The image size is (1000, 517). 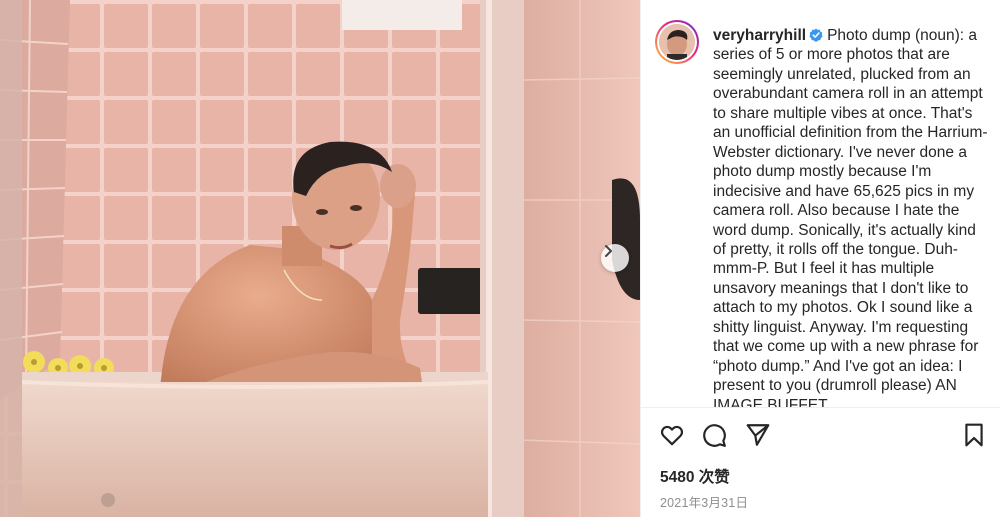 I want to click on verified-badge-icon, so click(x=816, y=35).